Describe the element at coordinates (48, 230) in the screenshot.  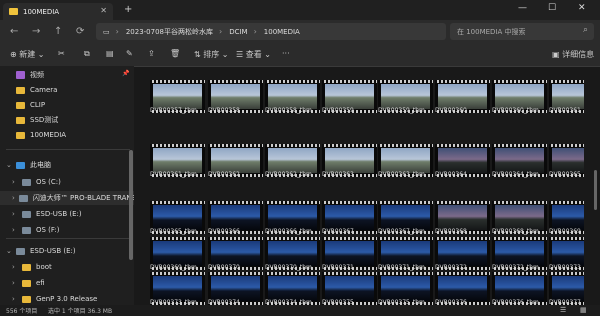
I see `sidebar-item-label: OS (F:)` at that location.